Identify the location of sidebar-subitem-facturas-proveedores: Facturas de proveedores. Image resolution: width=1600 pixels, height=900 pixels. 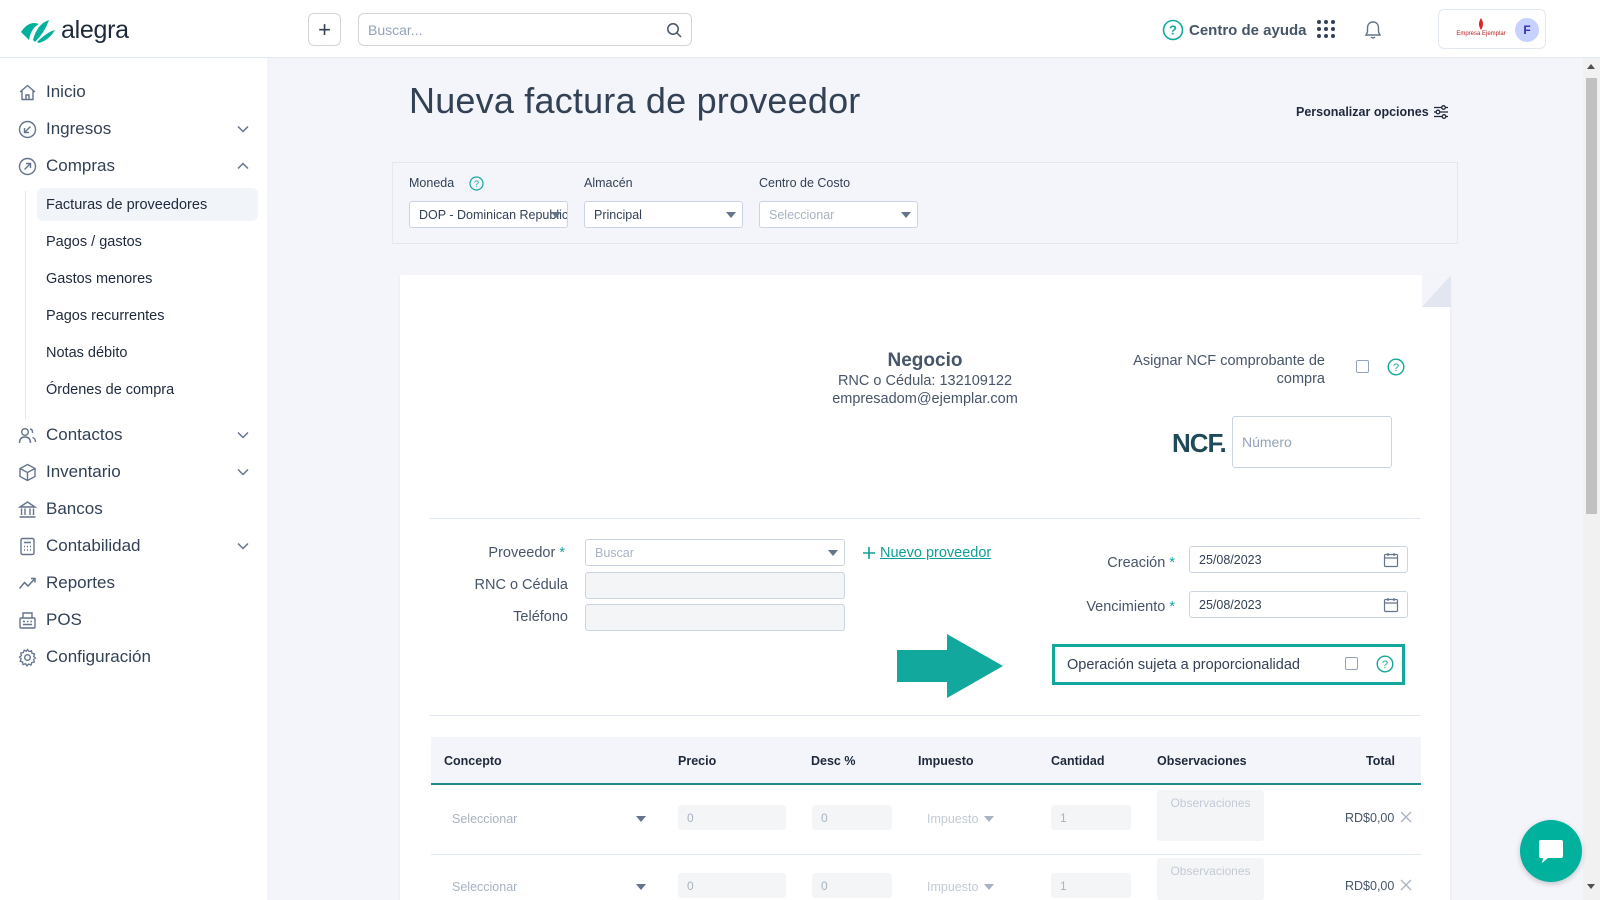
(147, 204).